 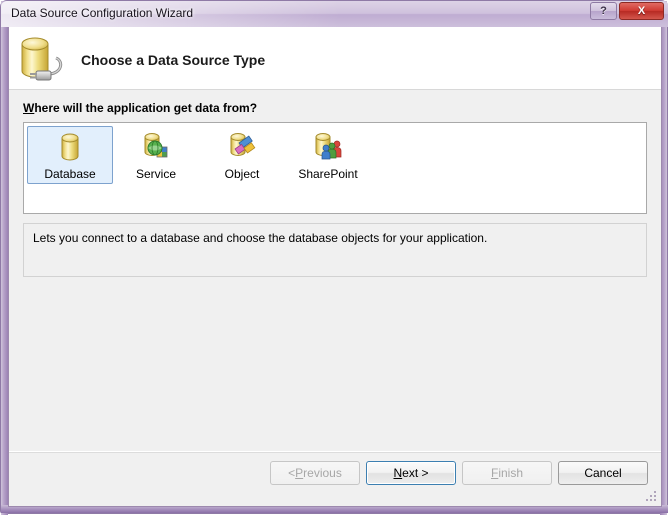 I want to click on finish-button-accesskey: F, so click(x=494, y=473).